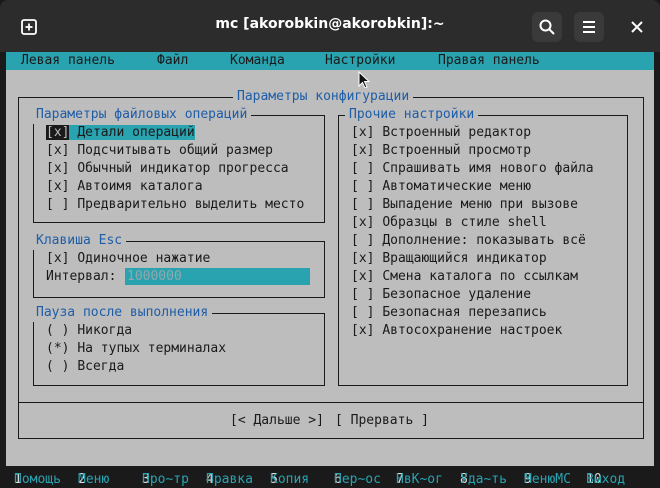 The image size is (660, 488). Describe the element at coordinates (441, 151) in the screenshot. I see `checkbox-internal-viewer: [x] Встроенный просмотр` at that location.